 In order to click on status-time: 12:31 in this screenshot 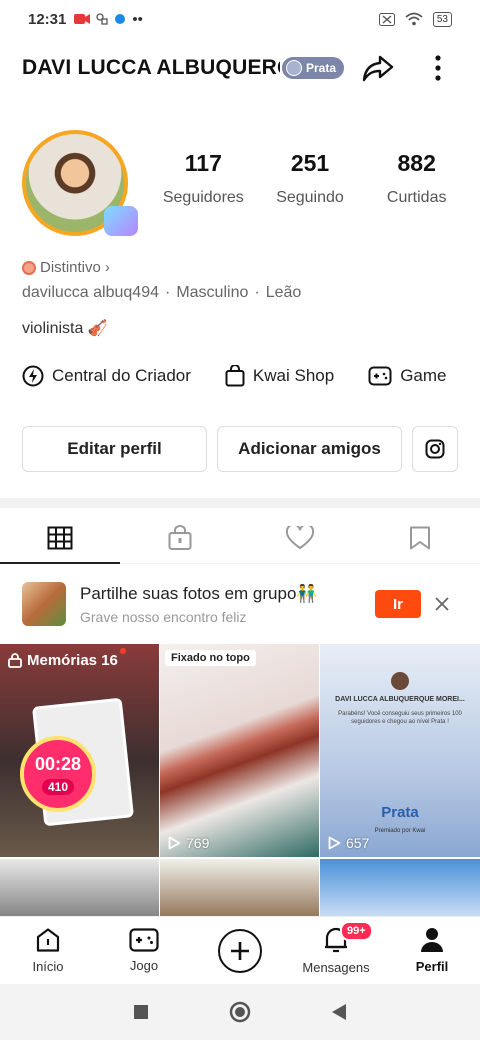, I will do `click(47, 19)`.